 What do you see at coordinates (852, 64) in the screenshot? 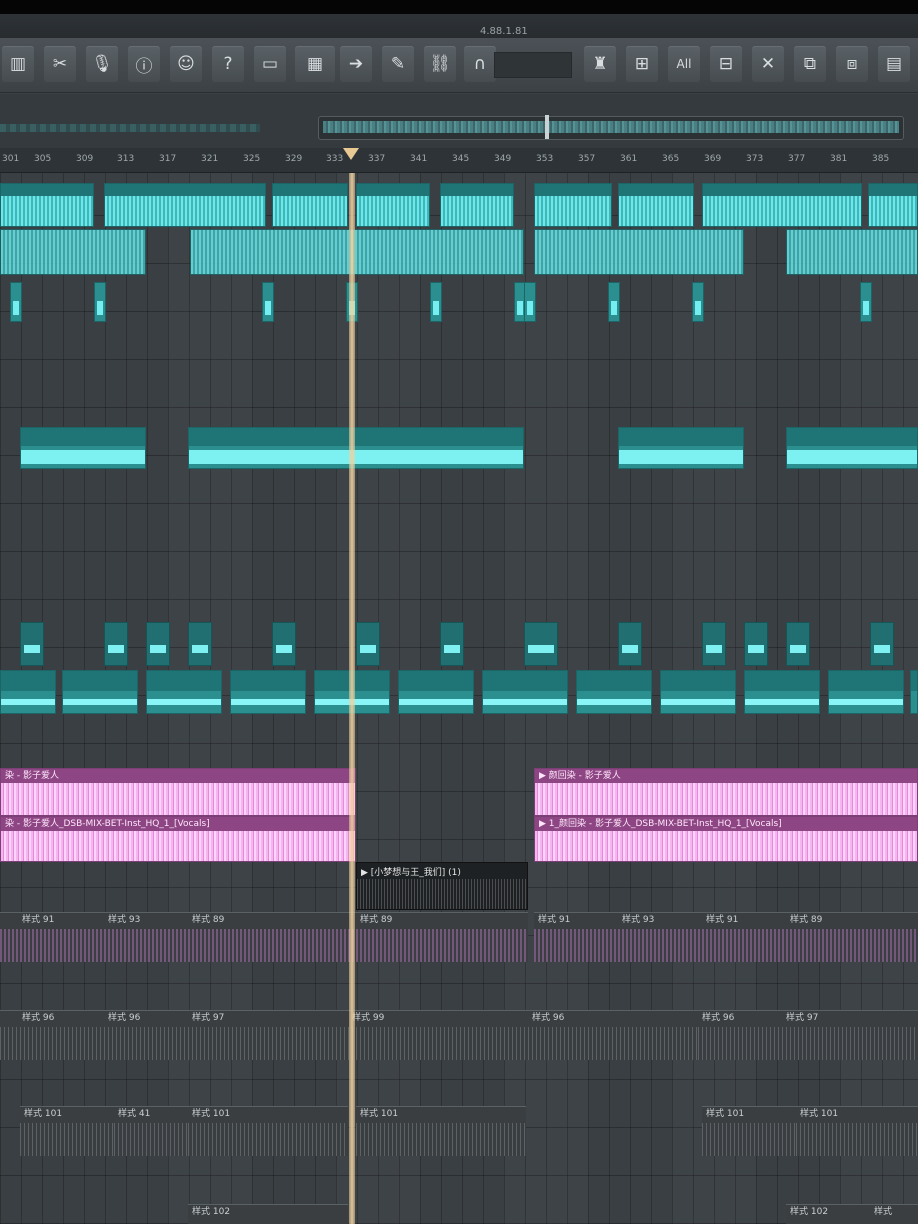
I see `copy-icon: ⧈` at bounding box center [852, 64].